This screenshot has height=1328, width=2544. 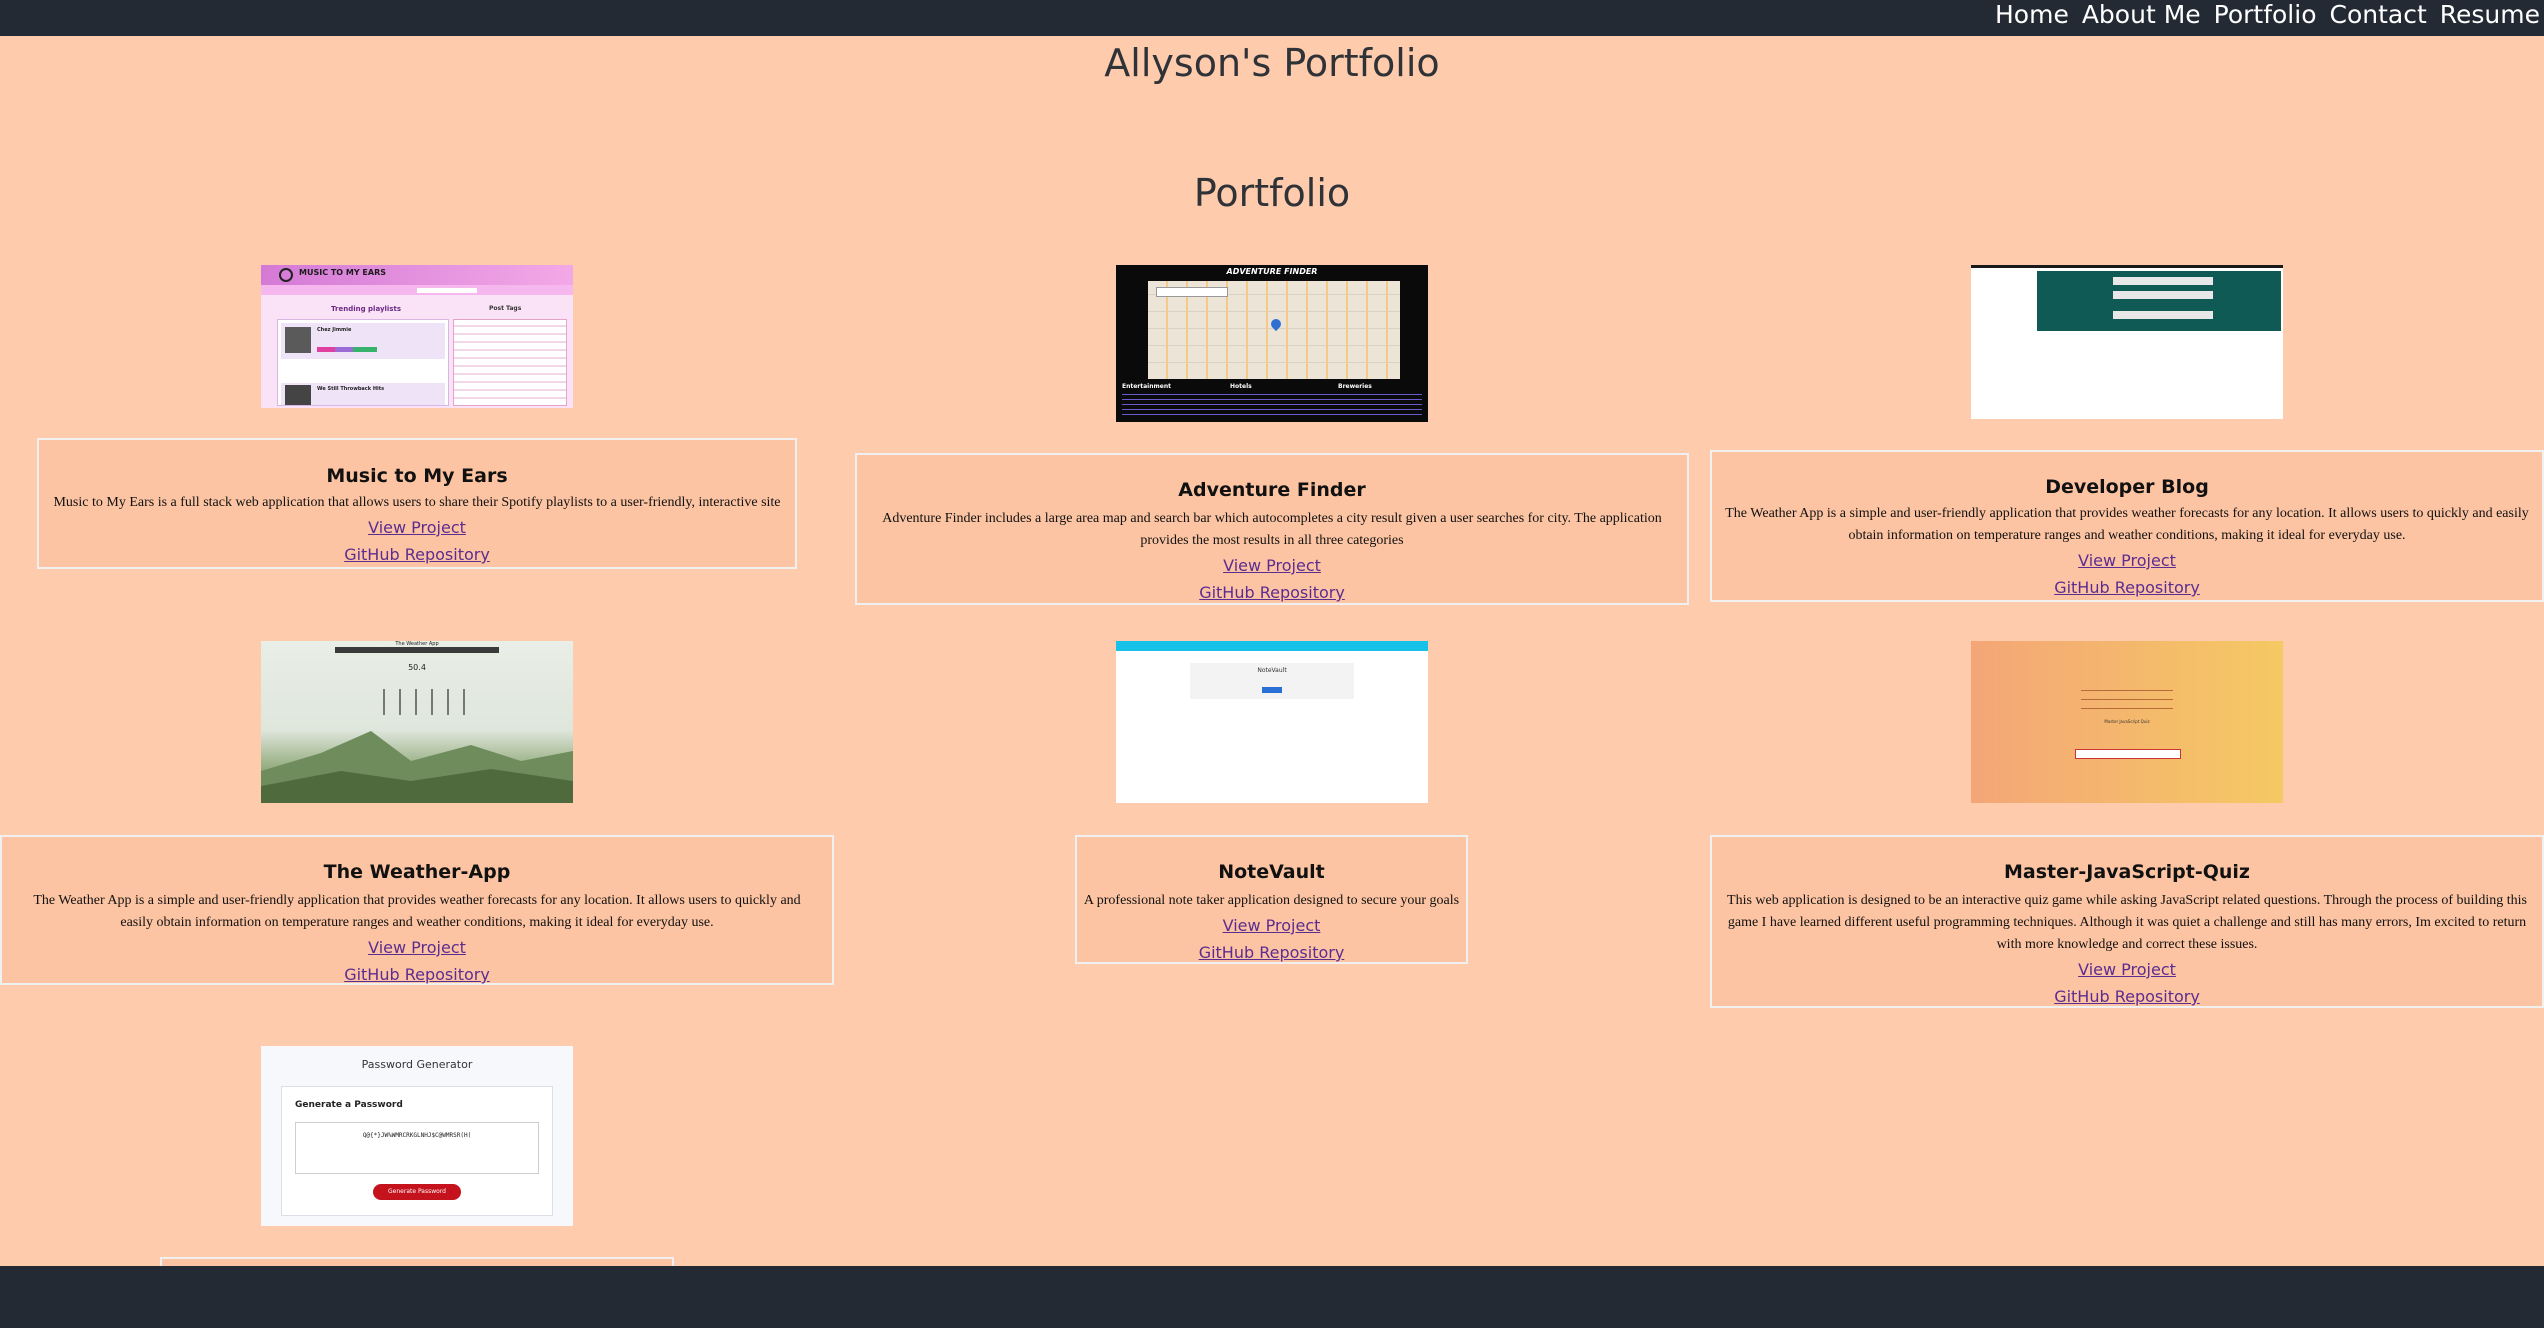 What do you see at coordinates (1272, 406) in the screenshot?
I see `adventure-thumb-results` at bounding box center [1272, 406].